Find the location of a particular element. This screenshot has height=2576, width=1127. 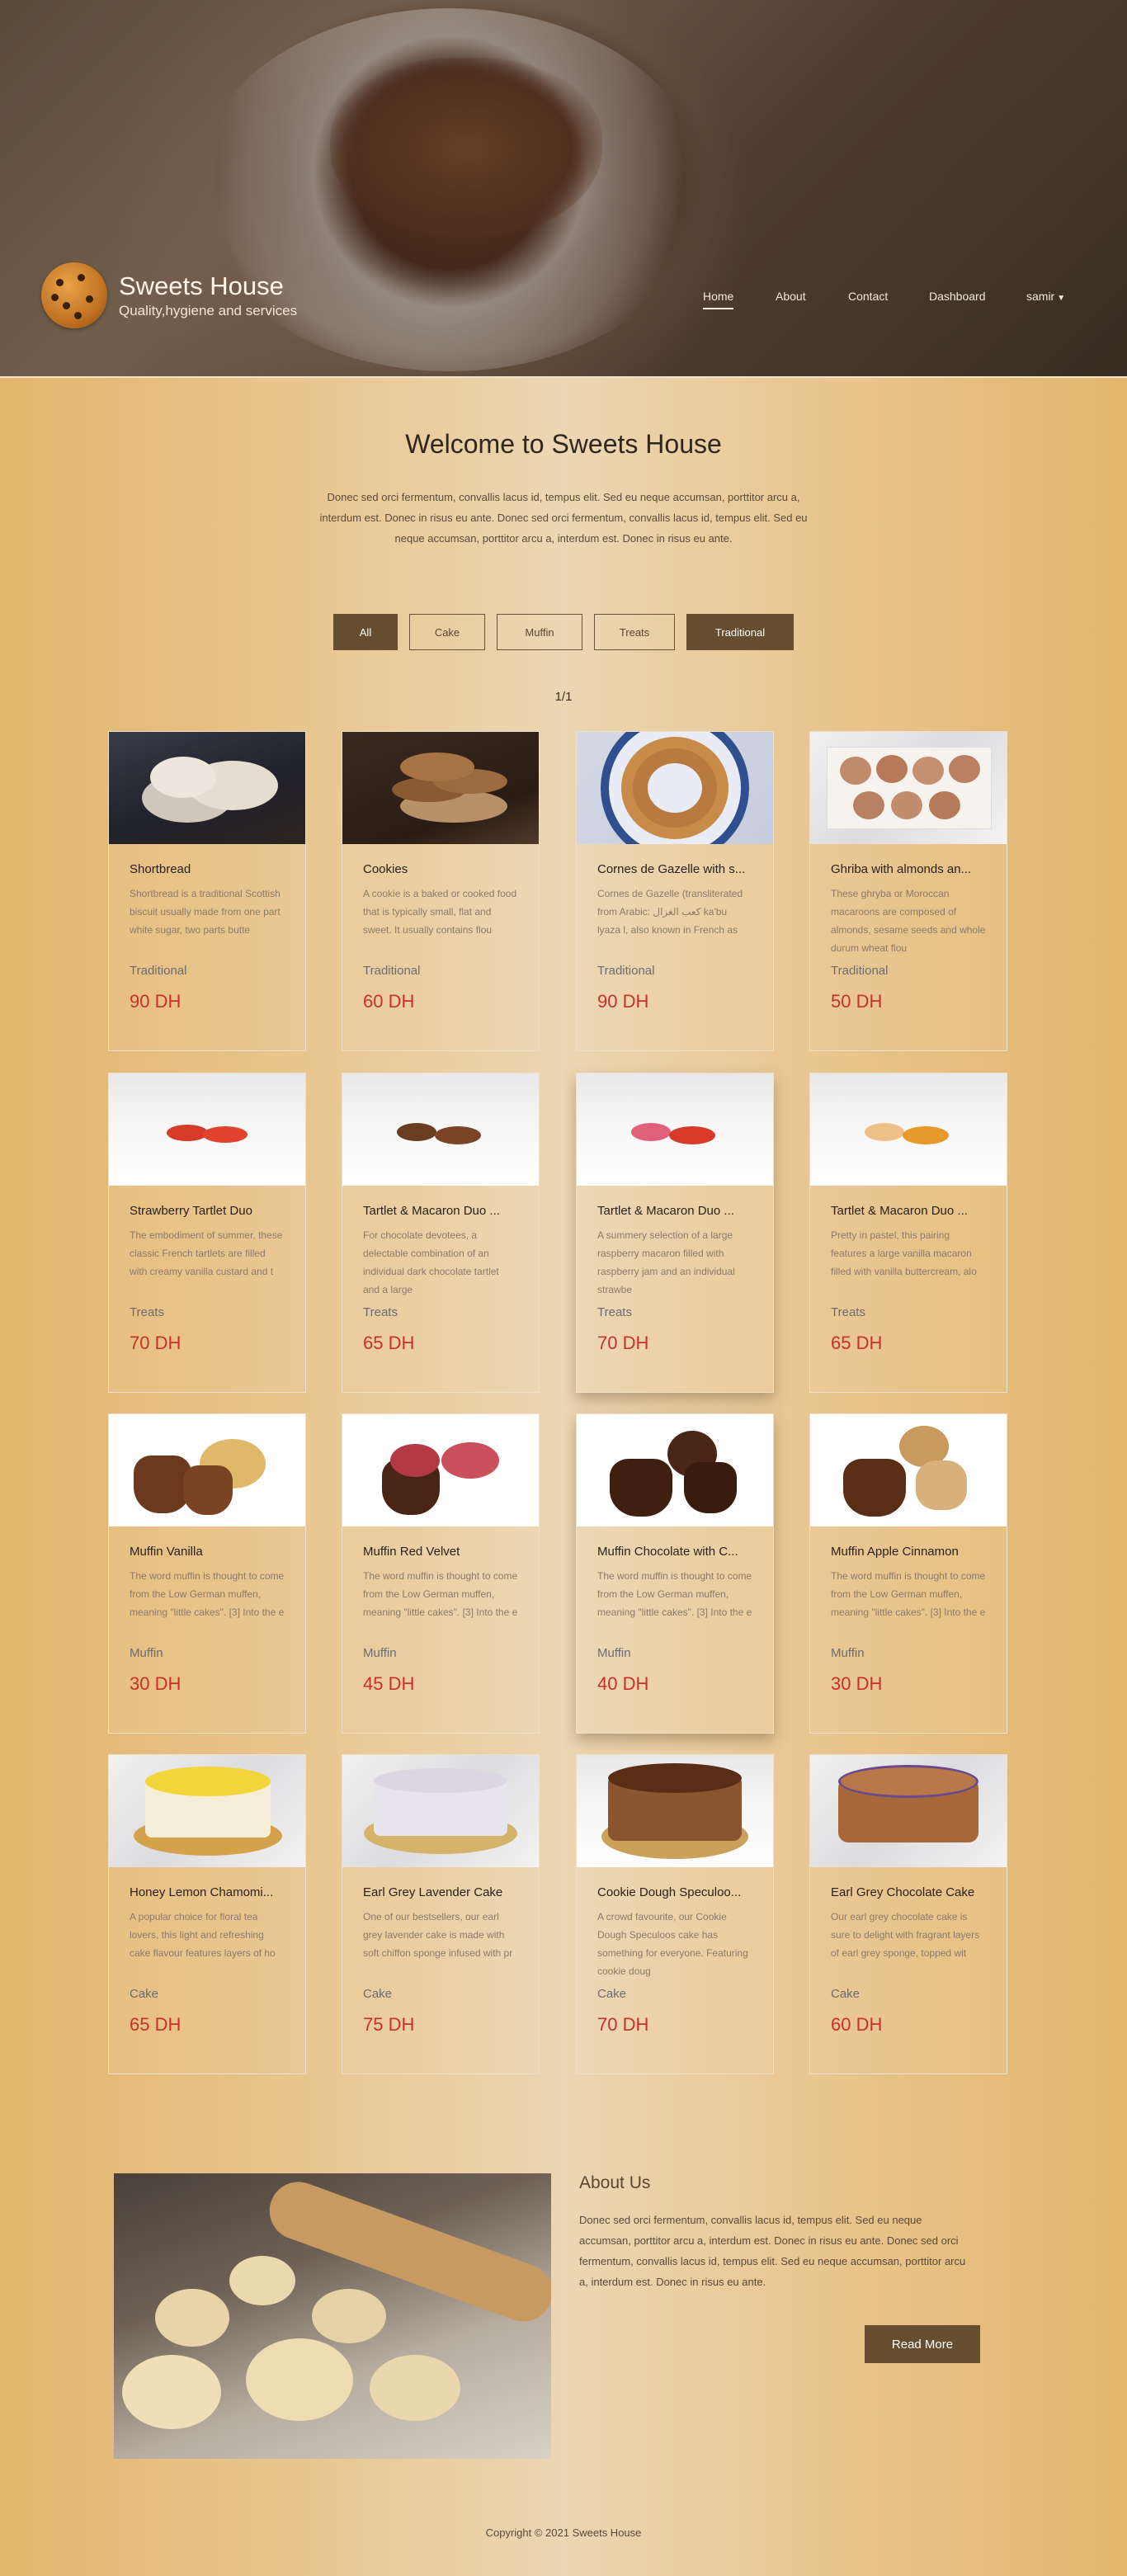

category-filters: All Cake Muffin Treats Traditional is located at coordinates (563, 632).